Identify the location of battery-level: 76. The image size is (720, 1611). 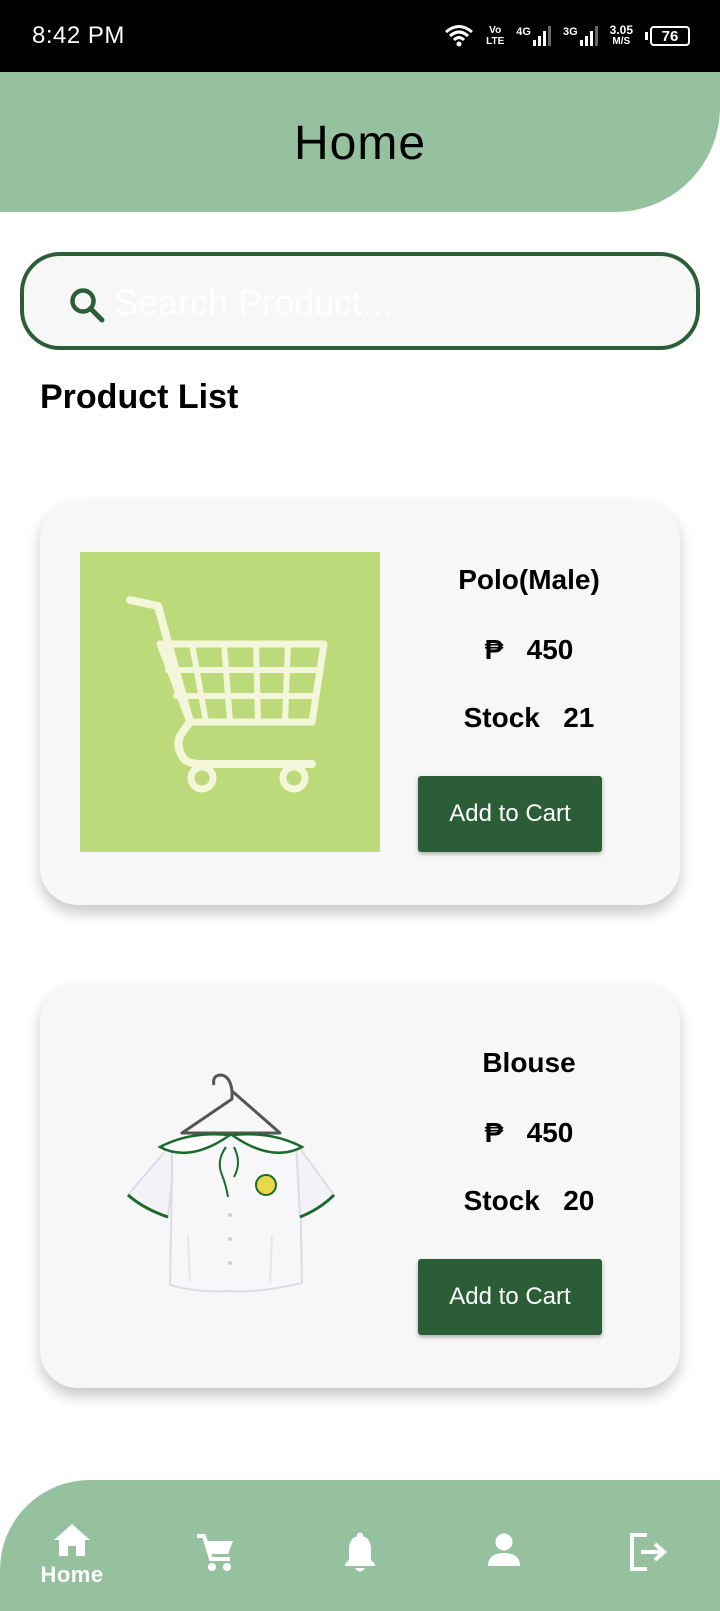
(670, 36).